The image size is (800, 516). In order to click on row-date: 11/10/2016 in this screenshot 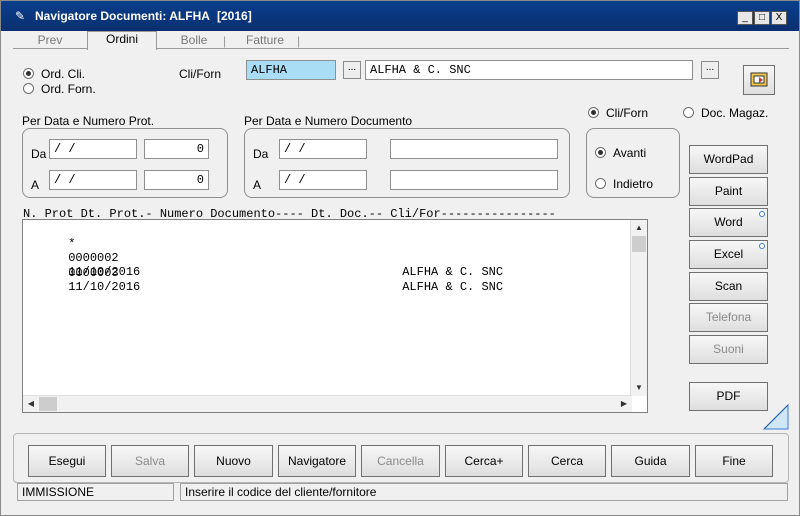, I will do `click(104, 287)`.